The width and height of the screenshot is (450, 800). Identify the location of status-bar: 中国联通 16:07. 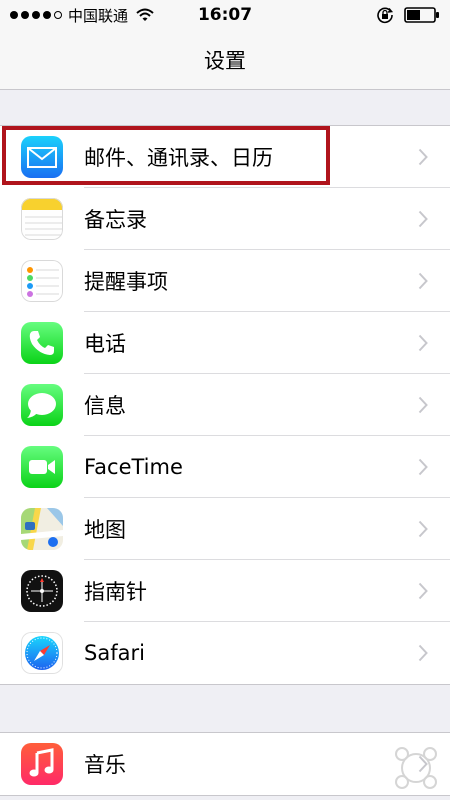
(225, 15).